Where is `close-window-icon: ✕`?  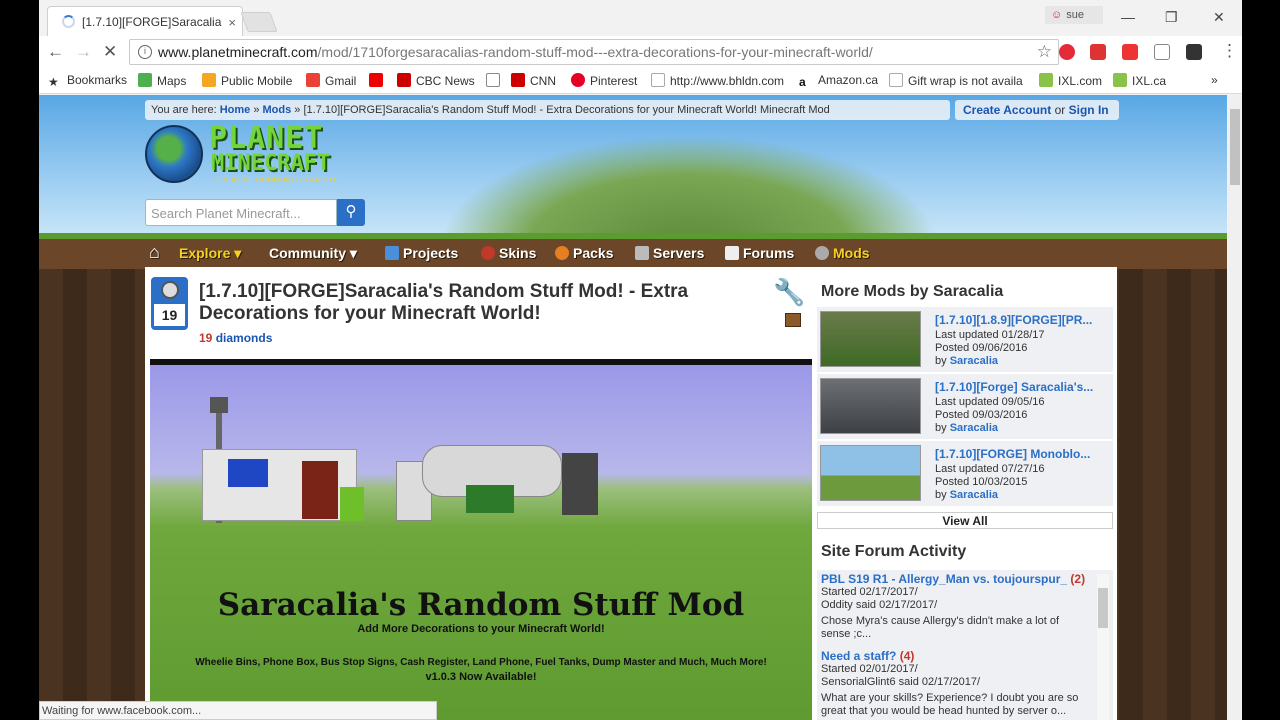
close-window-icon: ✕ is located at coordinates (1219, 17).